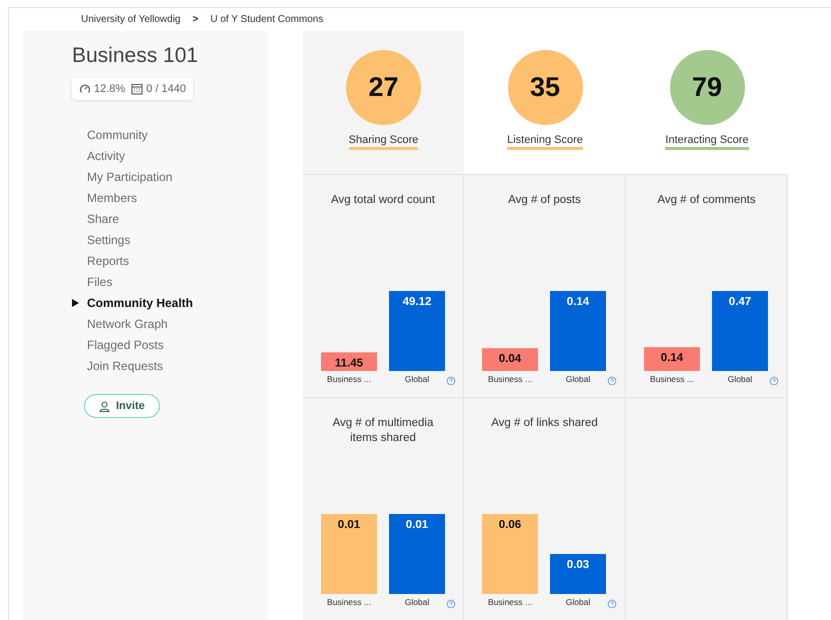 The width and height of the screenshot is (831, 620). I want to click on bar-value-label: 0.03, so click(578, 565).